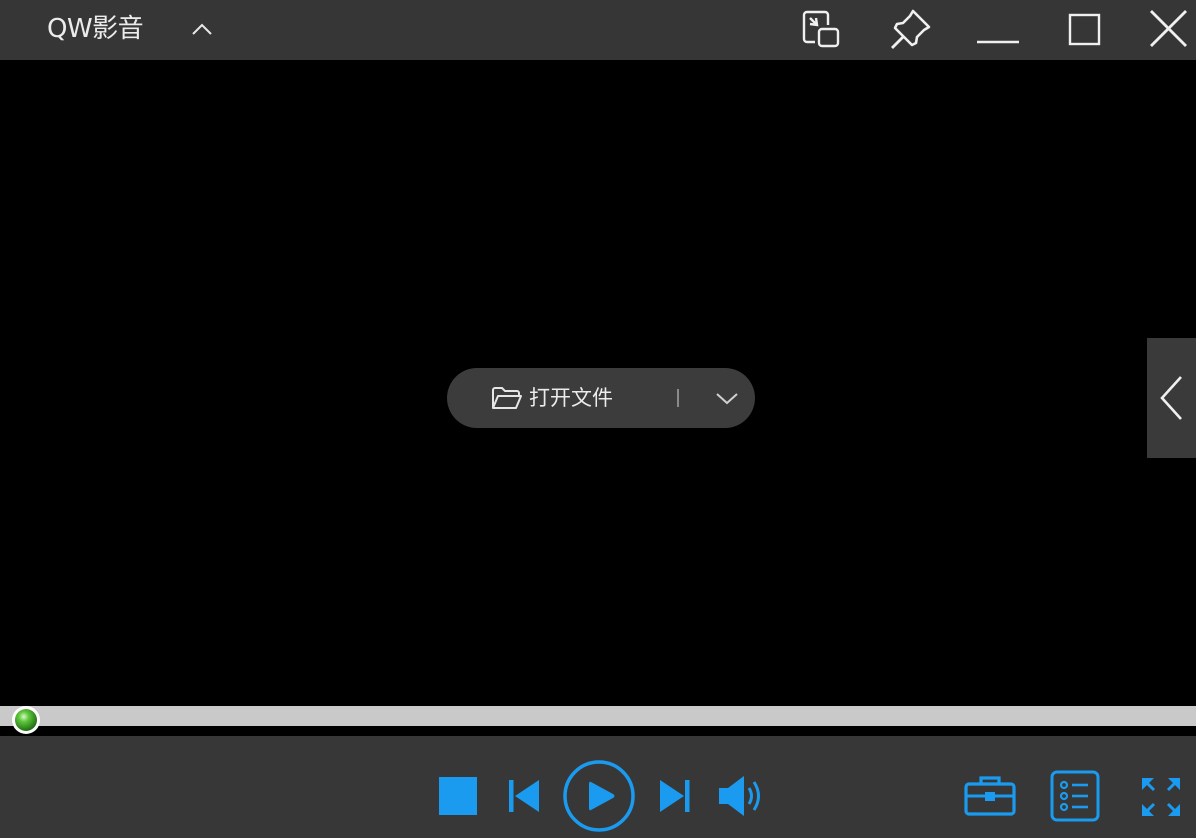 This screenshot has height=838, width=1196. I want to click on chevron-up-icon, so click(202, 29).